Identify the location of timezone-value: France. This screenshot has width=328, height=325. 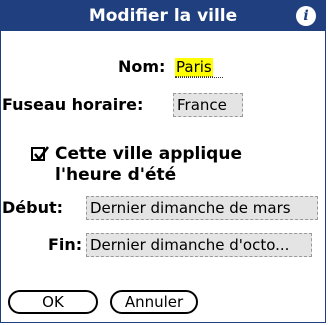
(202, 105).